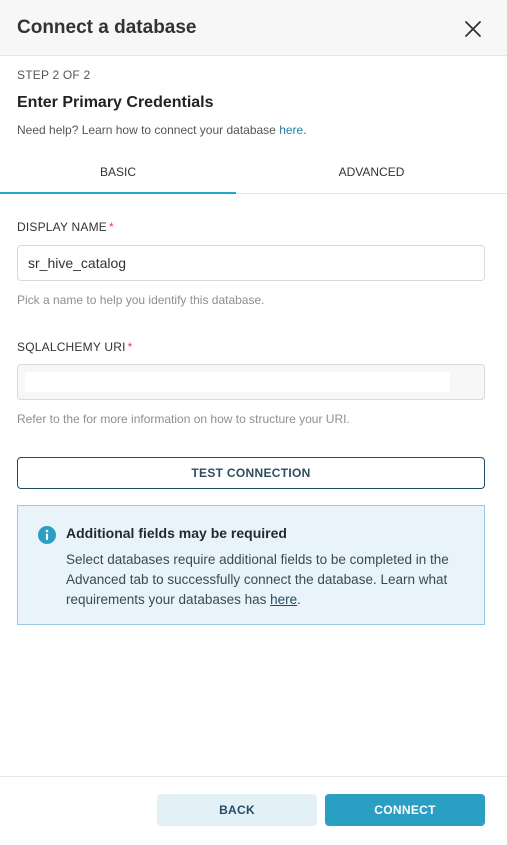 The width and height of the screenshot is (507, 845). Describe the element at coordinates (47, 535) in the screenshot. I see `info-icon` at that location.